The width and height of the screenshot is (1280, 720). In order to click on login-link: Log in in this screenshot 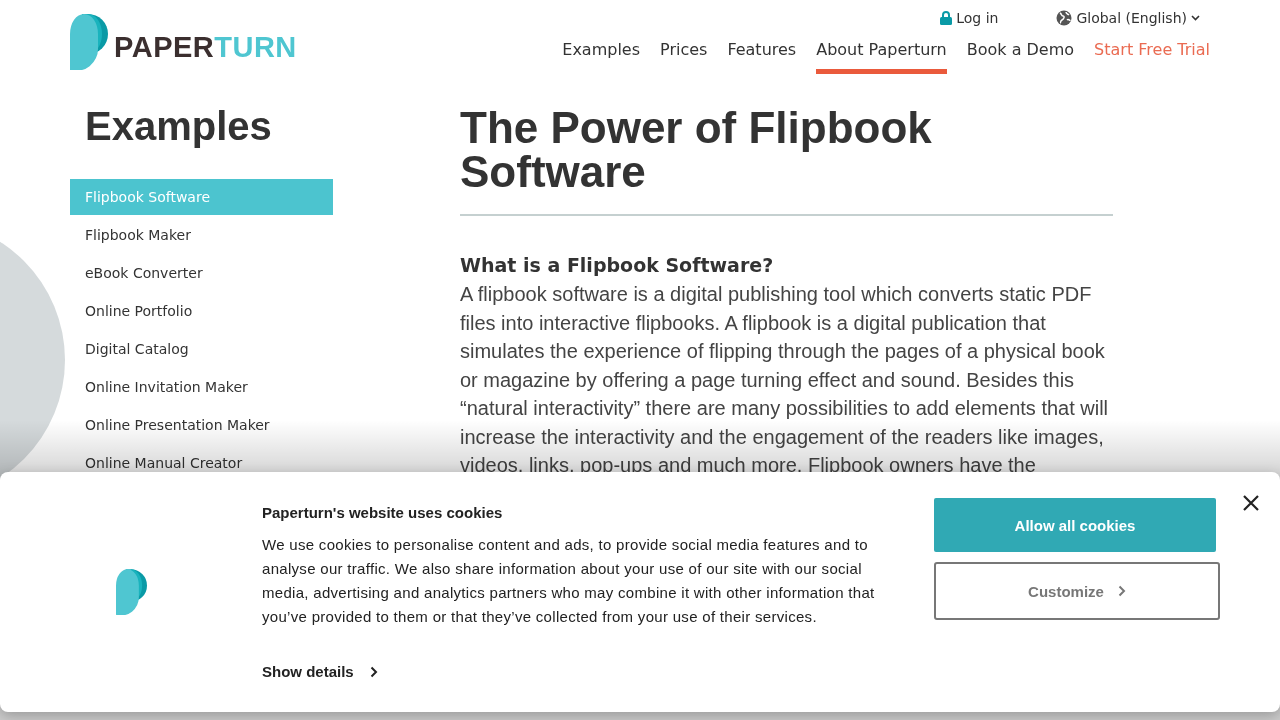, I will do `click(977, 18)`.